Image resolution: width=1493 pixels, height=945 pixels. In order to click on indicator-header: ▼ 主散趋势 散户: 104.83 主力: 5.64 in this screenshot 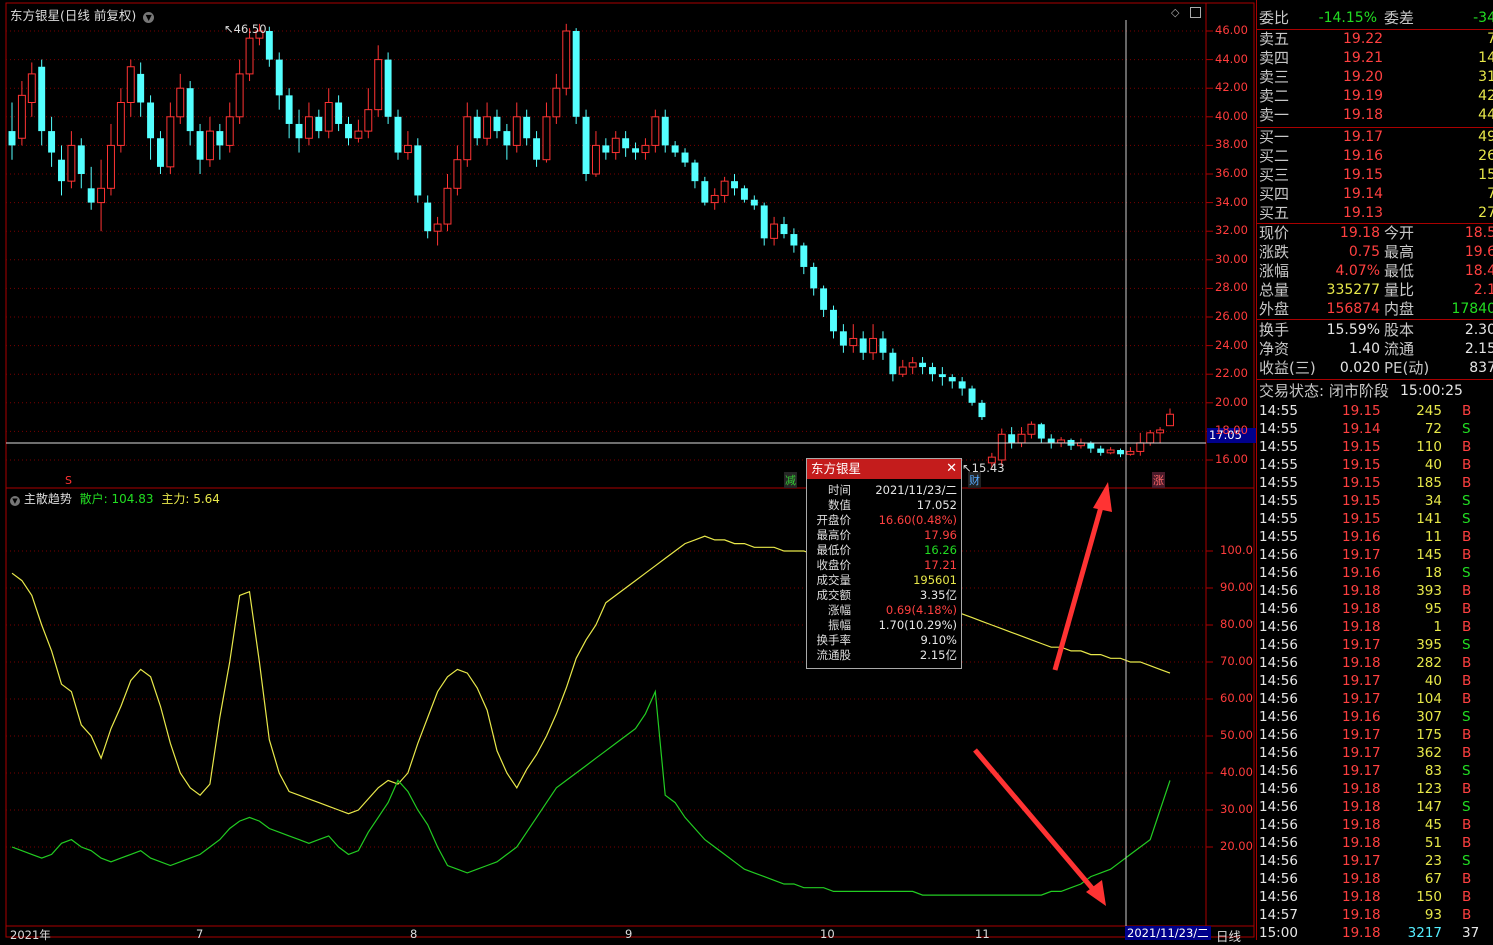, I will do `click(115, 498)`.